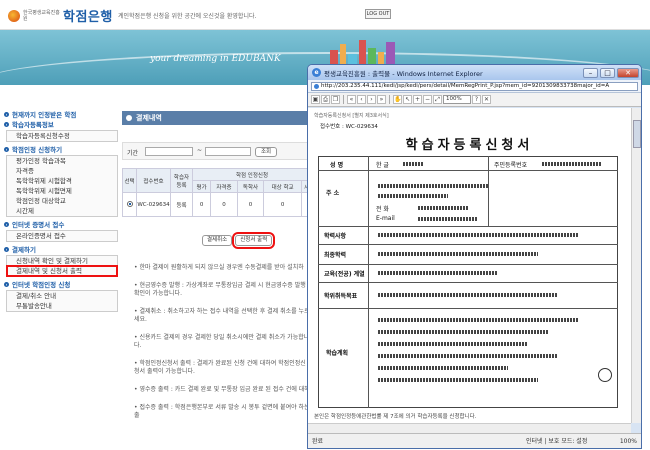  Describe the element at coordinates (433, 186) in the screenshot. I see `address-value` at that location.